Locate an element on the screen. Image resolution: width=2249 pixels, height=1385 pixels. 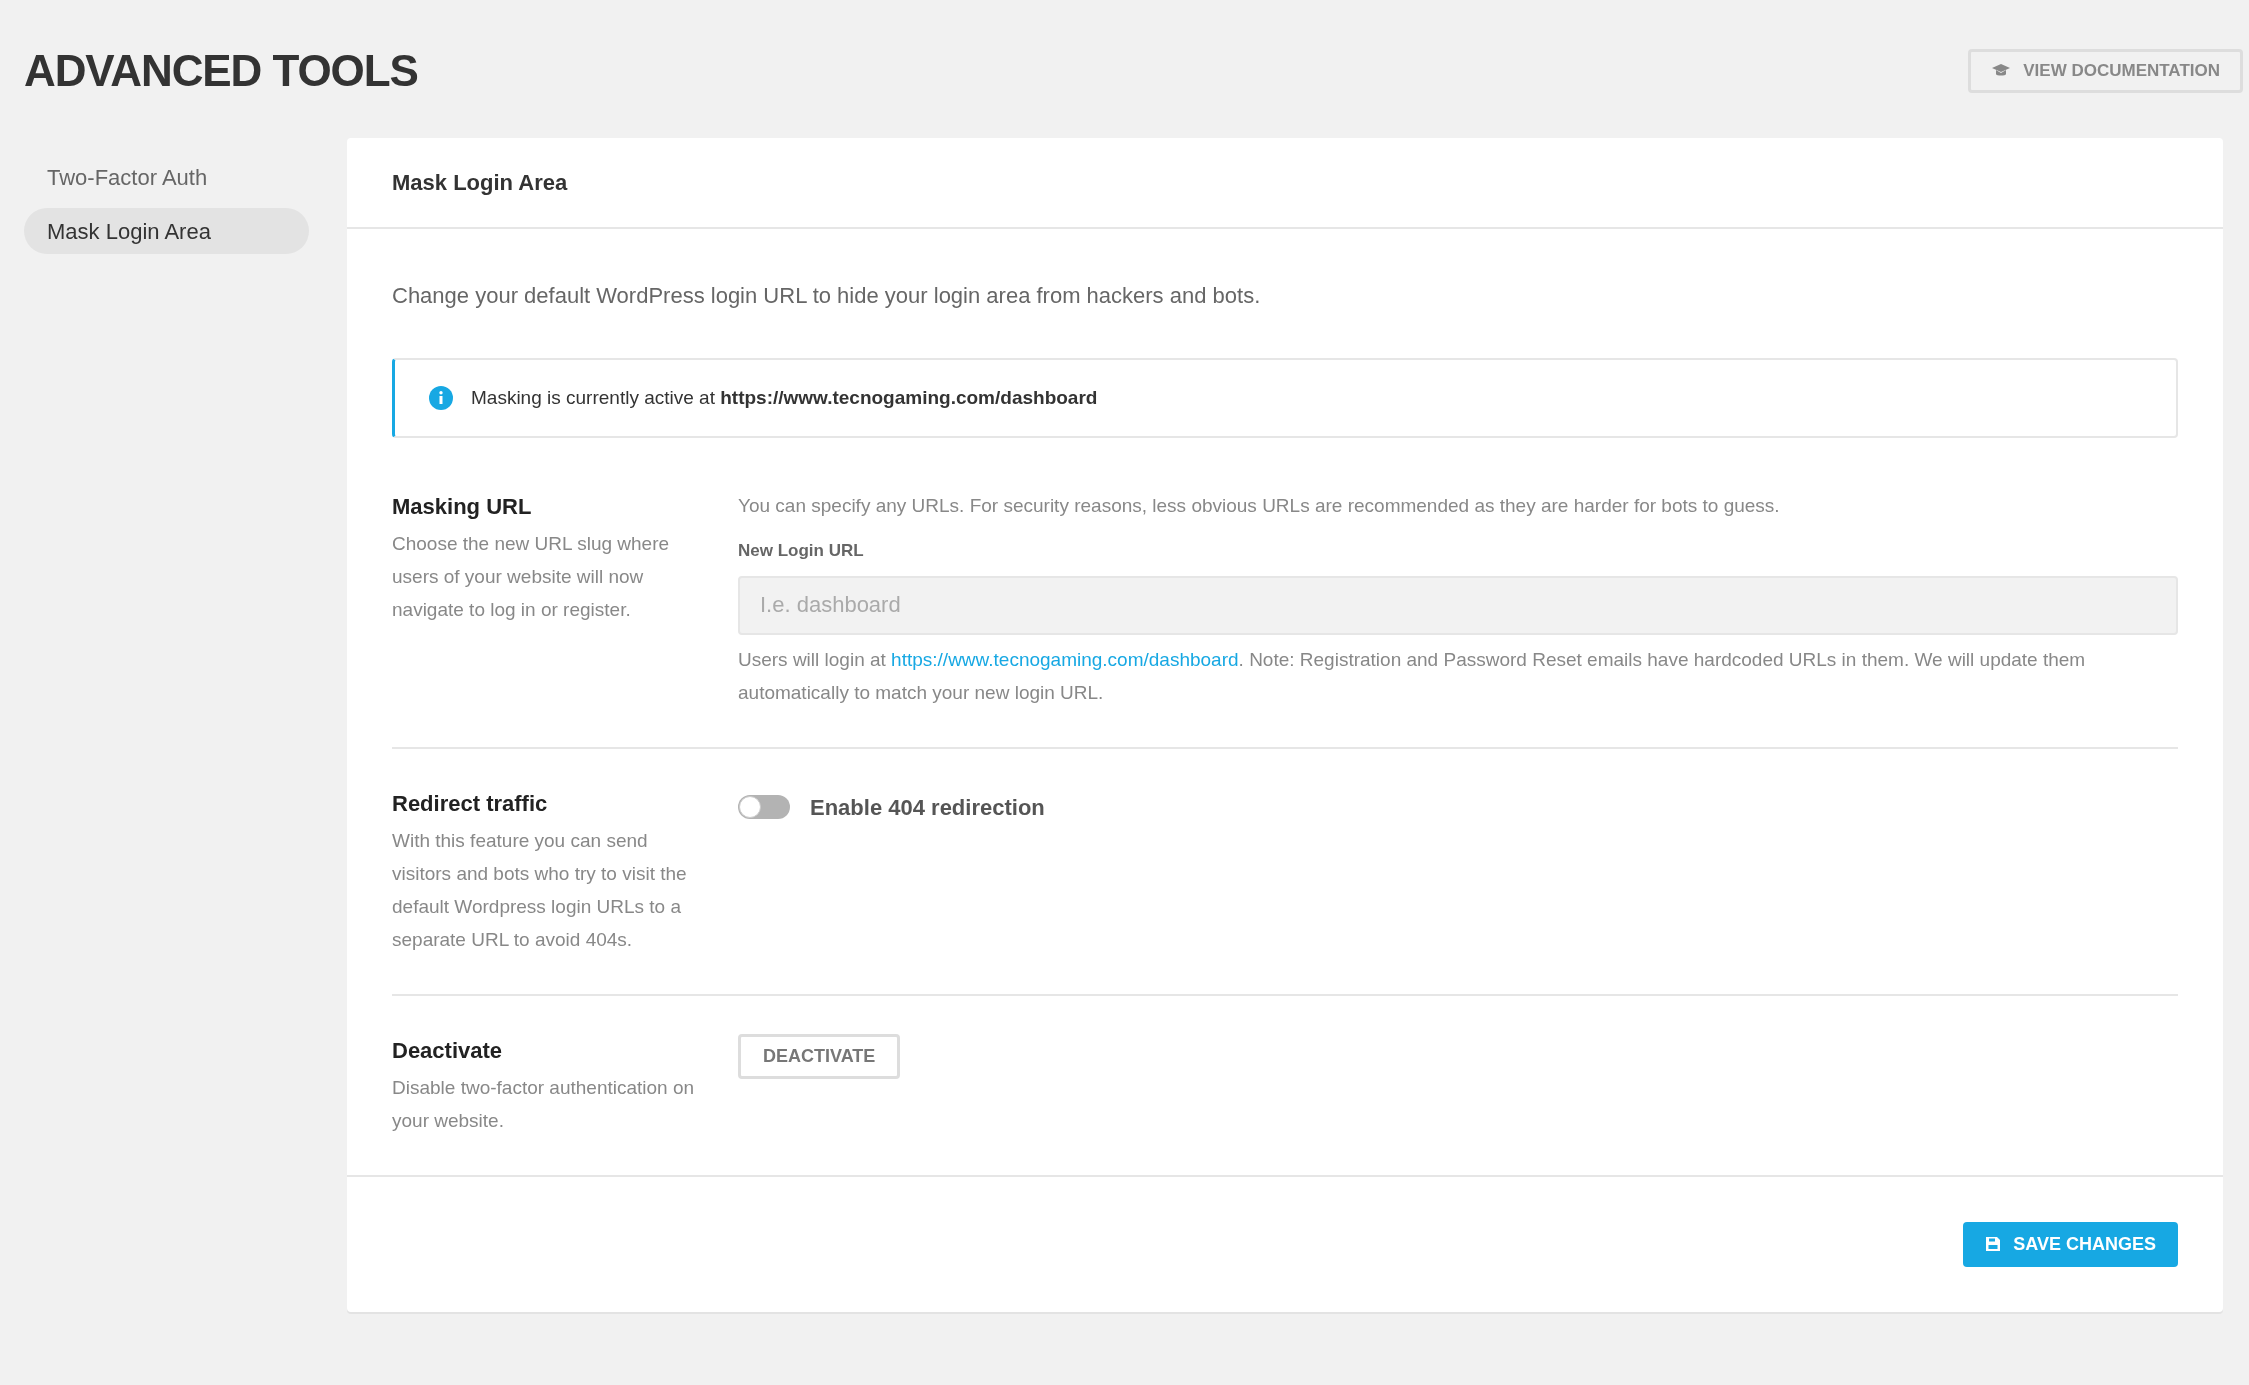
page-title: ADVANCED TOOLS is located at coordinates (221, 71).